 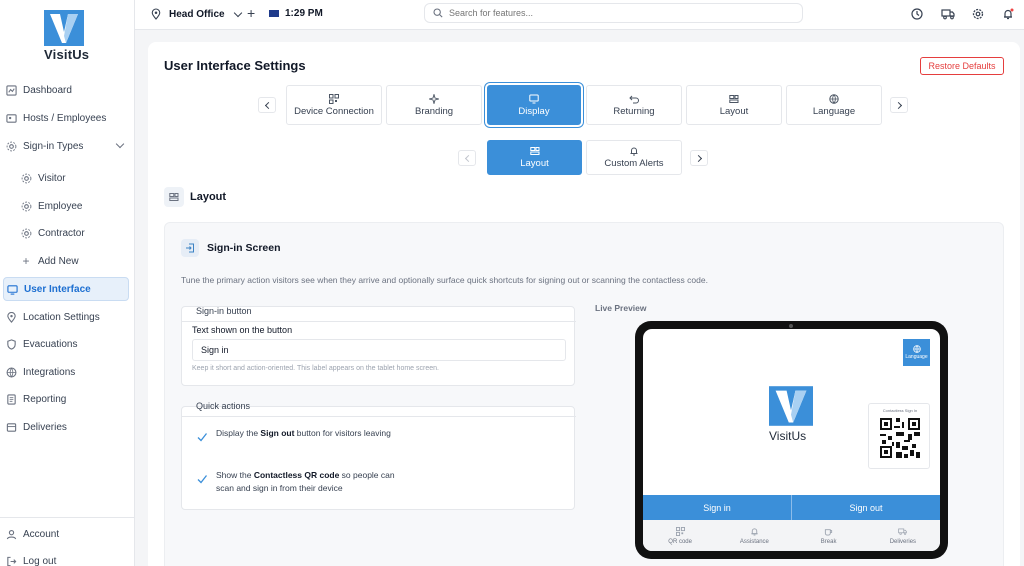 What do you see at coordinates (26, 233) in the screenshot?
I see `contractor-icon` at bounding box center [26, 233].